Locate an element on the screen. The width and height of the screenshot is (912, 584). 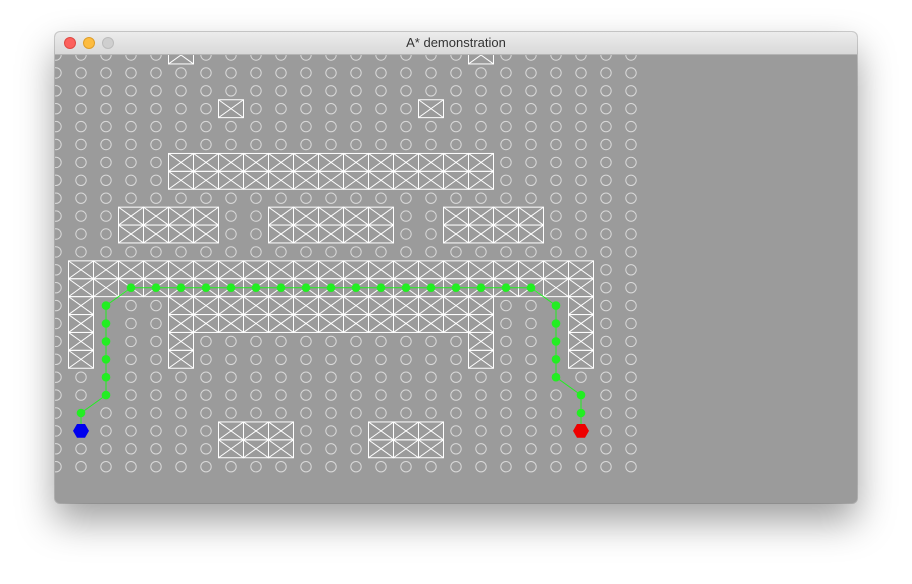
obstacle-cross is located at coordinates (187, 60).